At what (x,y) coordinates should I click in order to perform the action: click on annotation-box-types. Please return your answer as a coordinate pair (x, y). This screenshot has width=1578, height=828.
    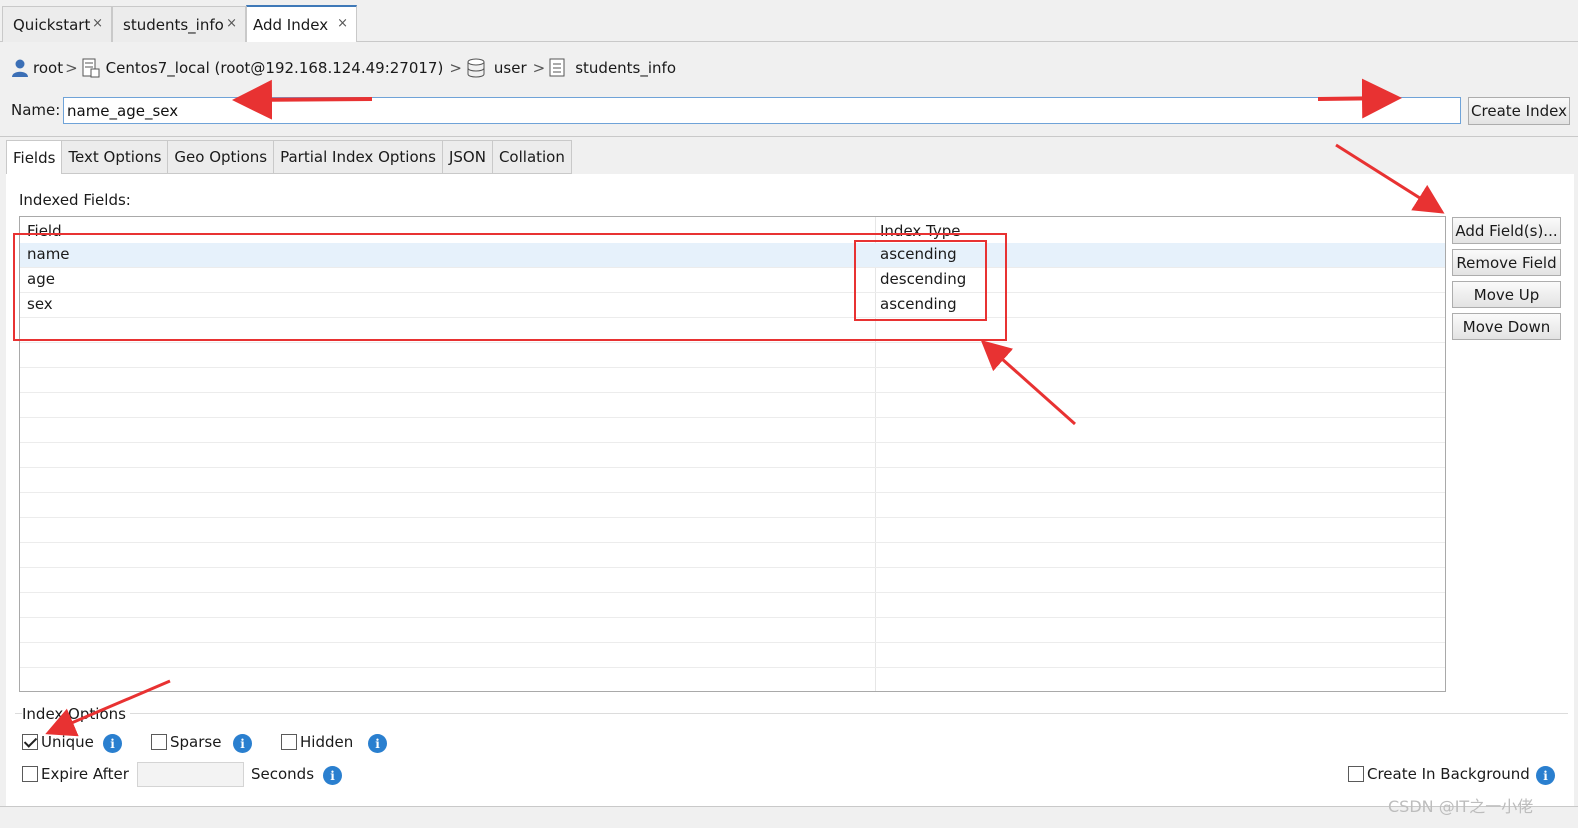
    Looking at the image, I should click on (920, 280).